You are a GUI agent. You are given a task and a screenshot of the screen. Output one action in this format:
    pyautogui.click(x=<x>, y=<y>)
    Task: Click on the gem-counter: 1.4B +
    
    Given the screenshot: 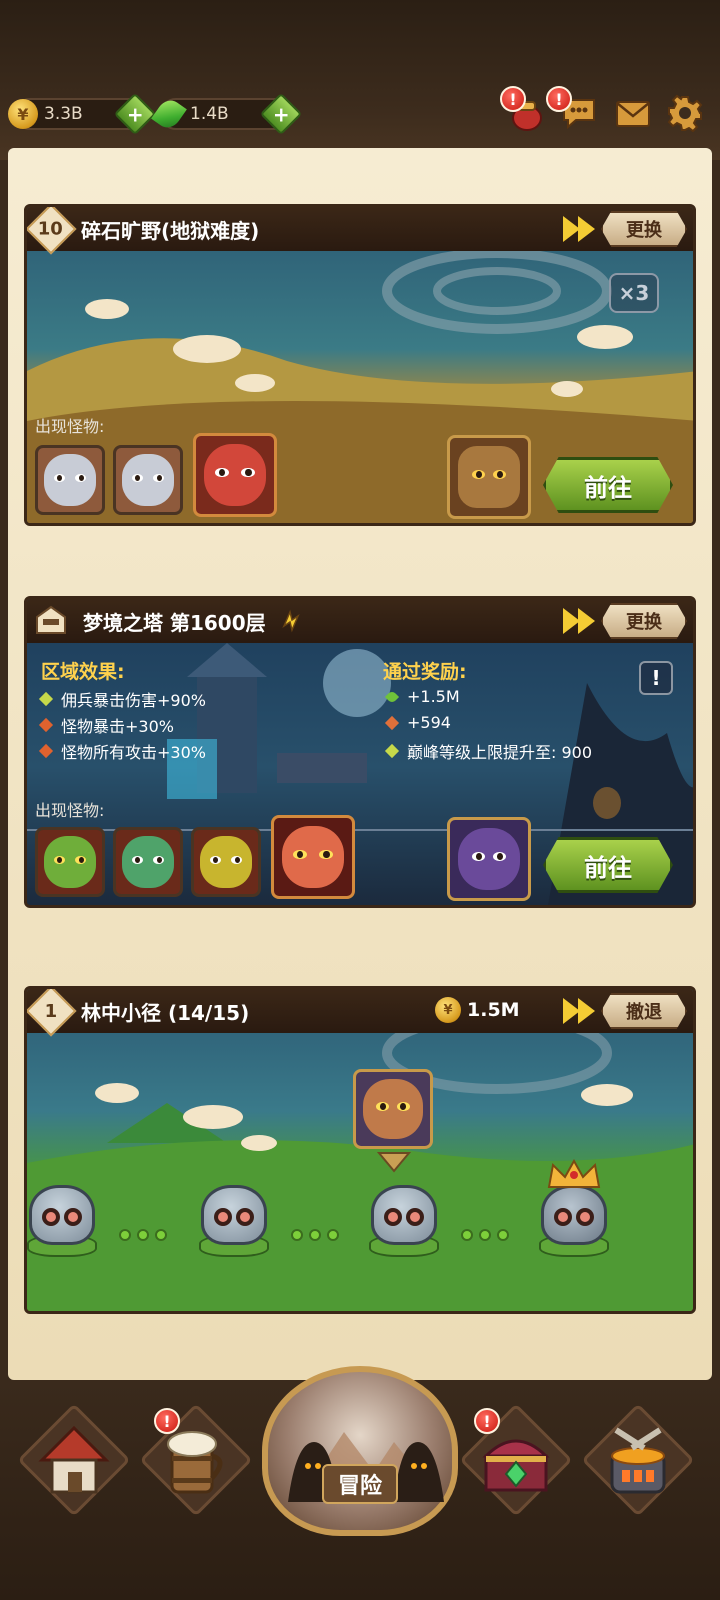 What is the action you would take?
    pyautogui.click(x=227, y=114)
    